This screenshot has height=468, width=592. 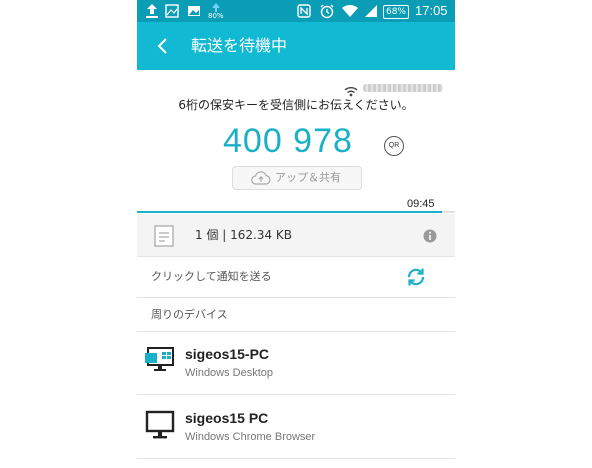 I want to click on device-name: sigeos15 PC, so click(x=227, y=418).